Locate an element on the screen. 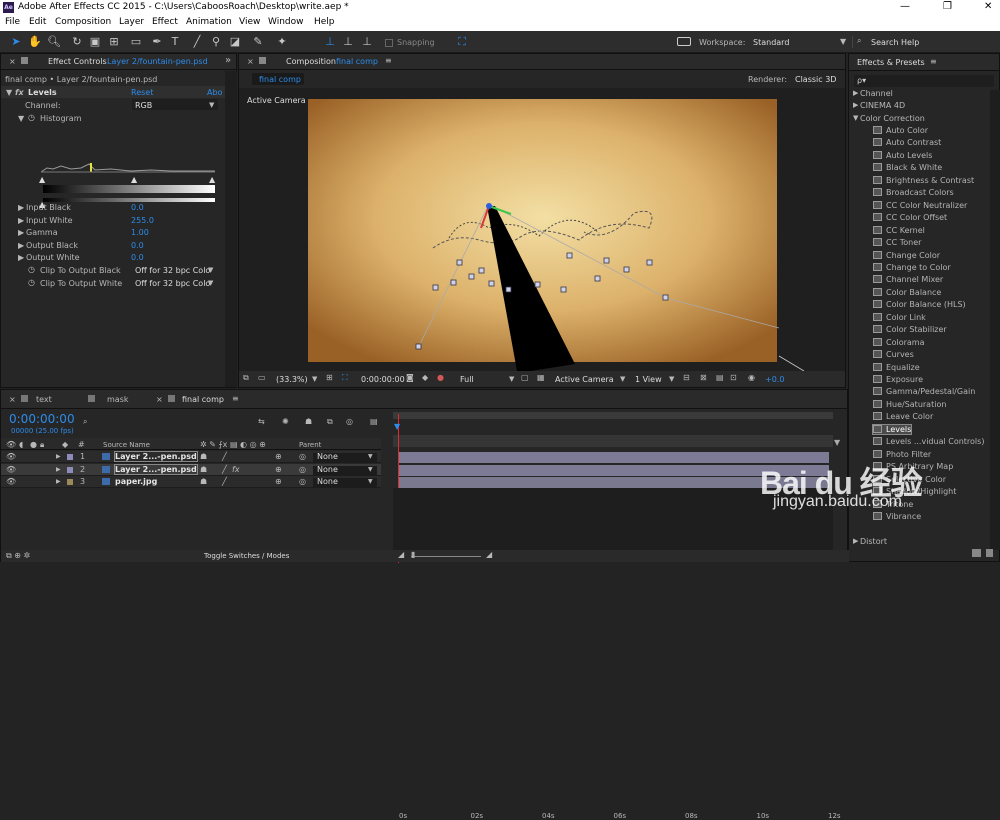  fx-icon: fx is located at coordinates (236, 469).